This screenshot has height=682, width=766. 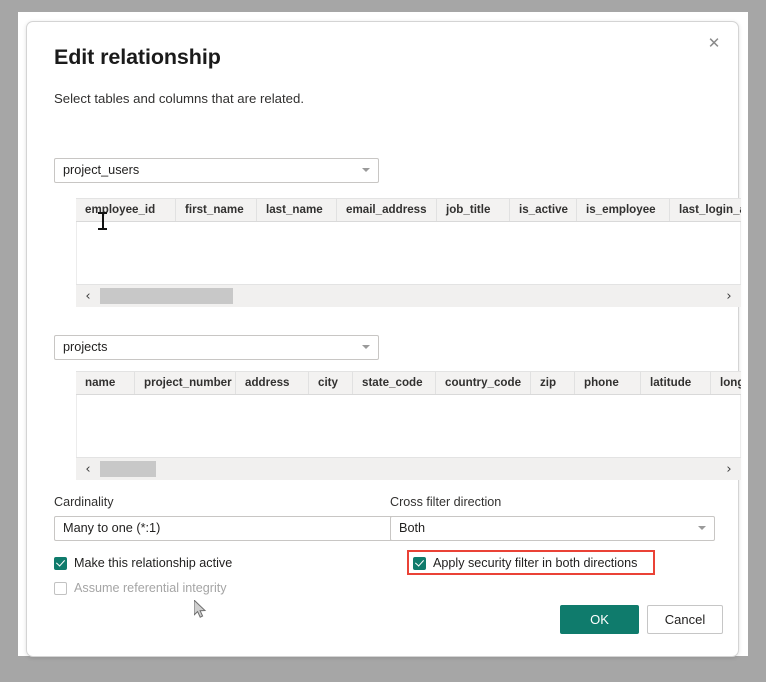 What do you see at coordinates (412, 528) in the screenshot?
I see `cross-filter-direction-value: Both` at bounding box center [412, 528].